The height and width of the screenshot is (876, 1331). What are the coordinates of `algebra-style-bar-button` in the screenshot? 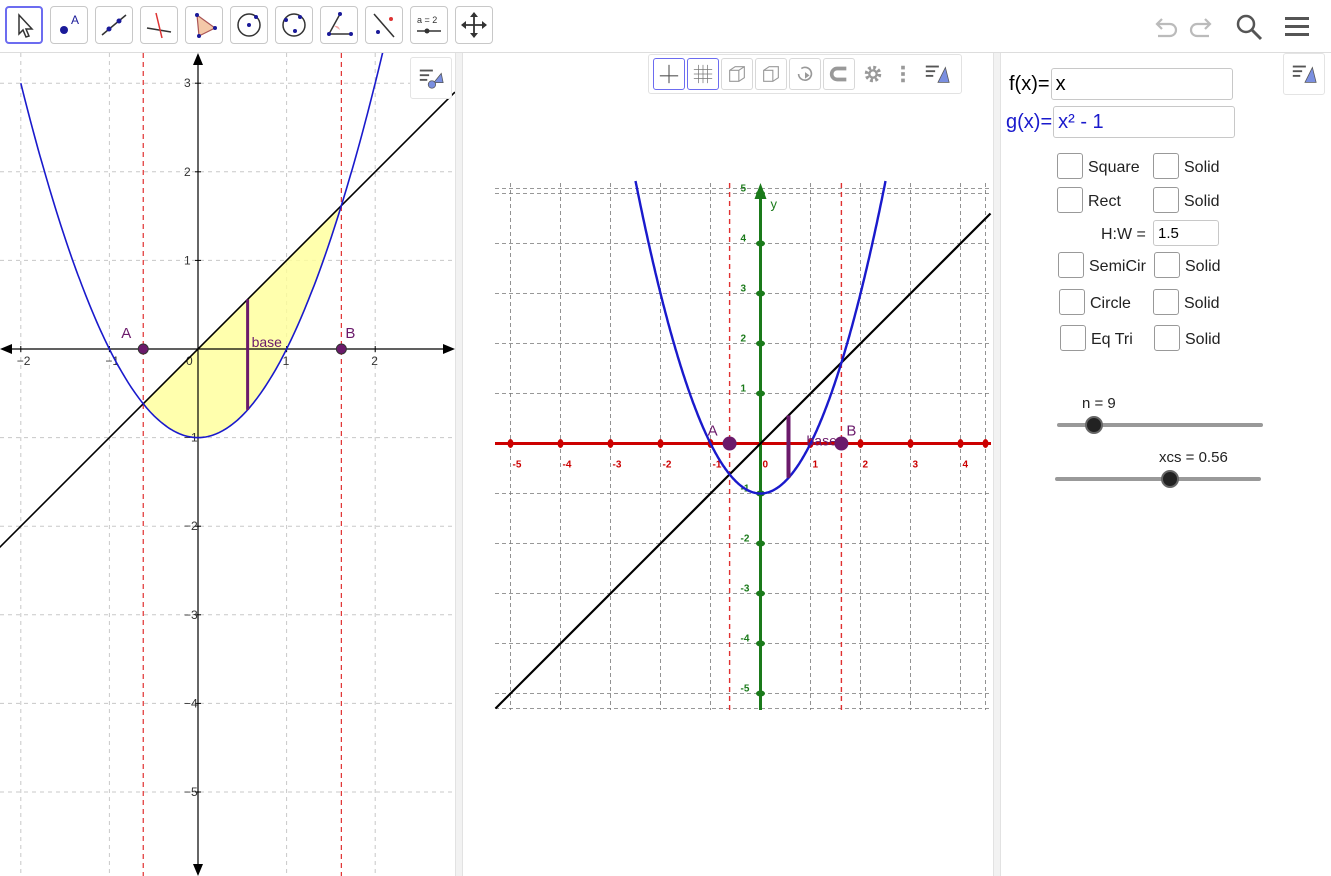 It's located at (1304, 74).